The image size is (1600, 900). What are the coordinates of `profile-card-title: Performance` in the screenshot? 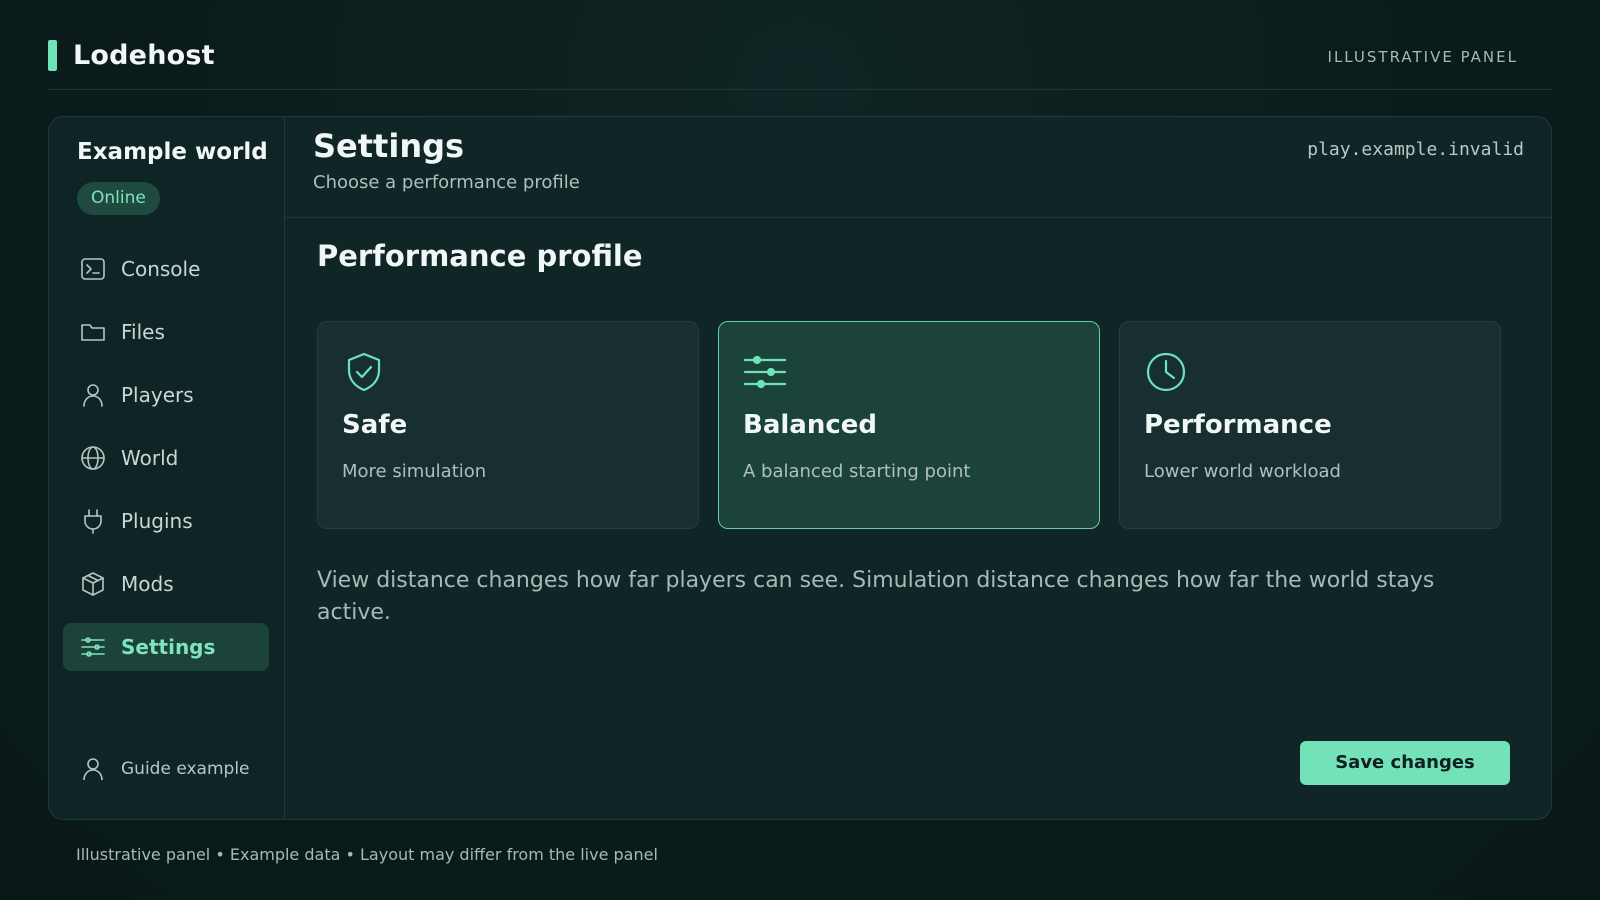 It's located at (1238, 425).